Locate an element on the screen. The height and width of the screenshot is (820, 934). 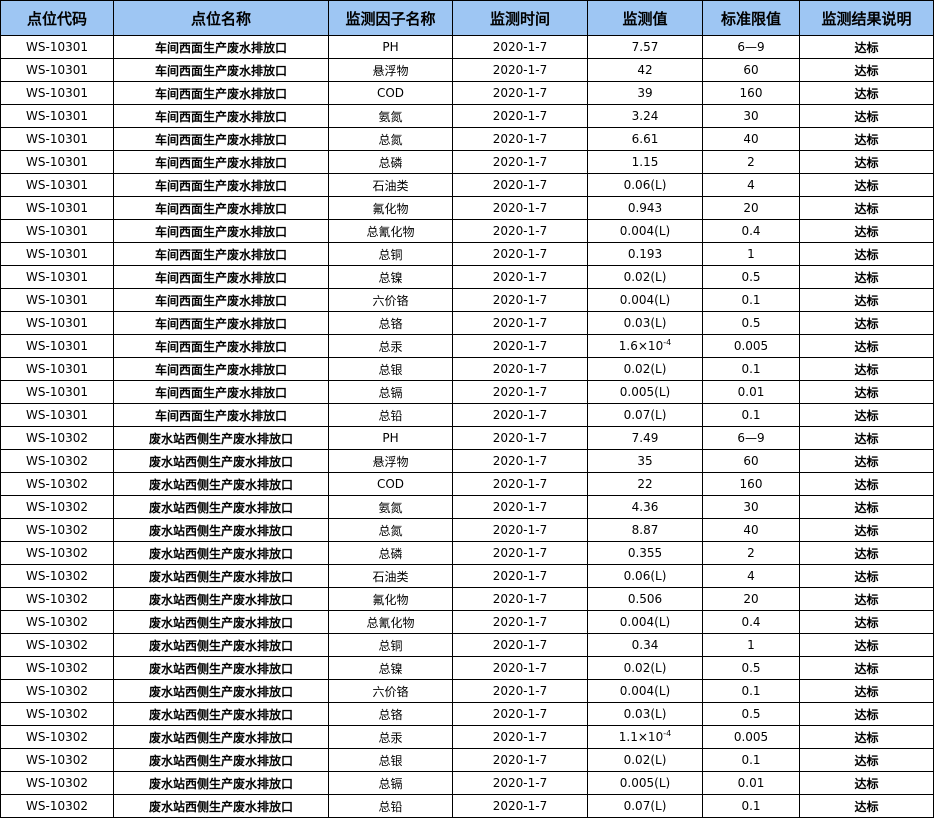
cell-value: 3.24 is located at coordinates (645, 116).